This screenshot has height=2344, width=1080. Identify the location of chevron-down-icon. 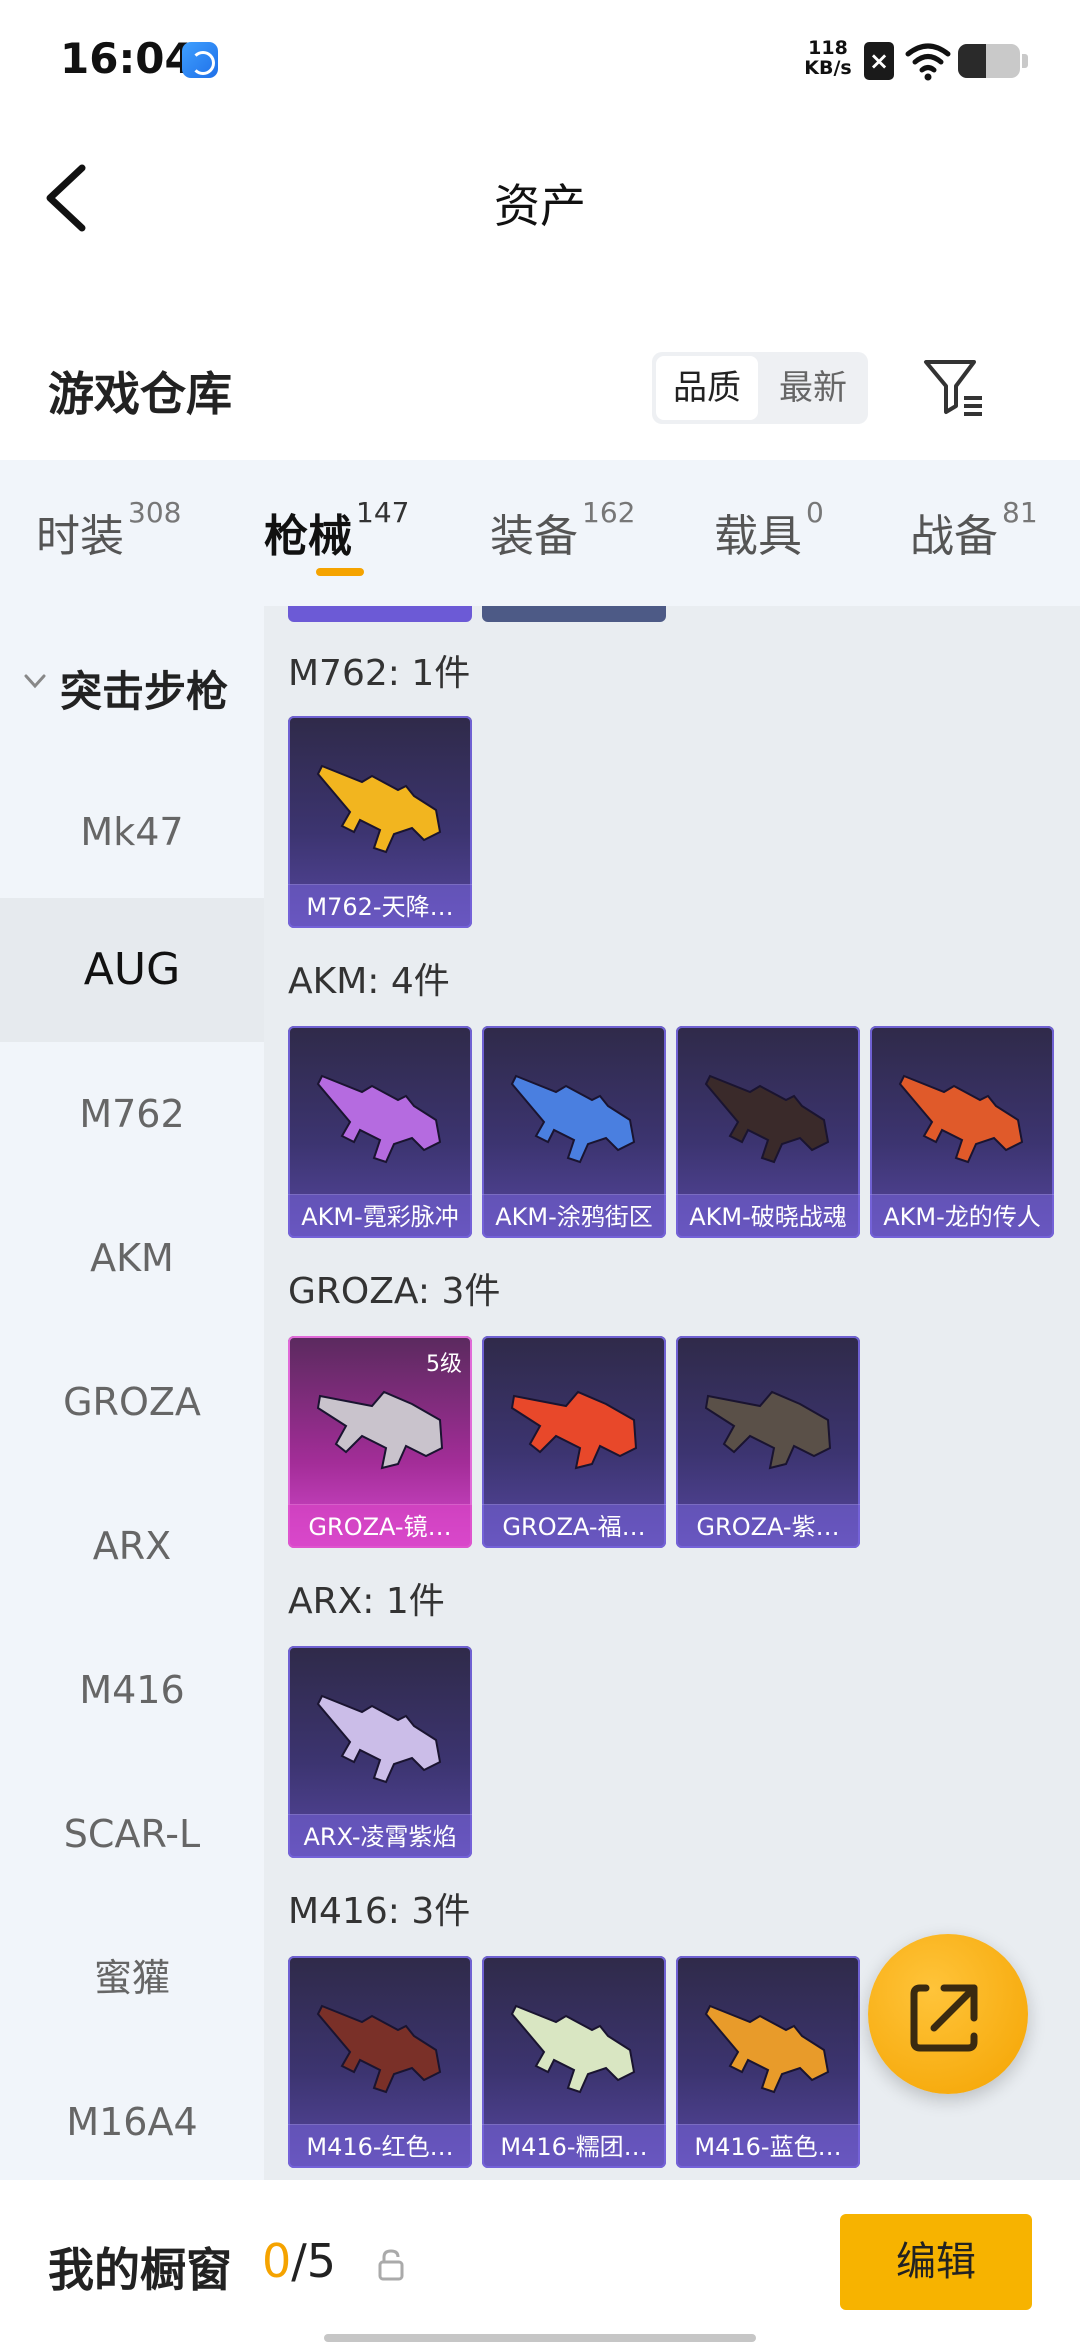
(35, 681).